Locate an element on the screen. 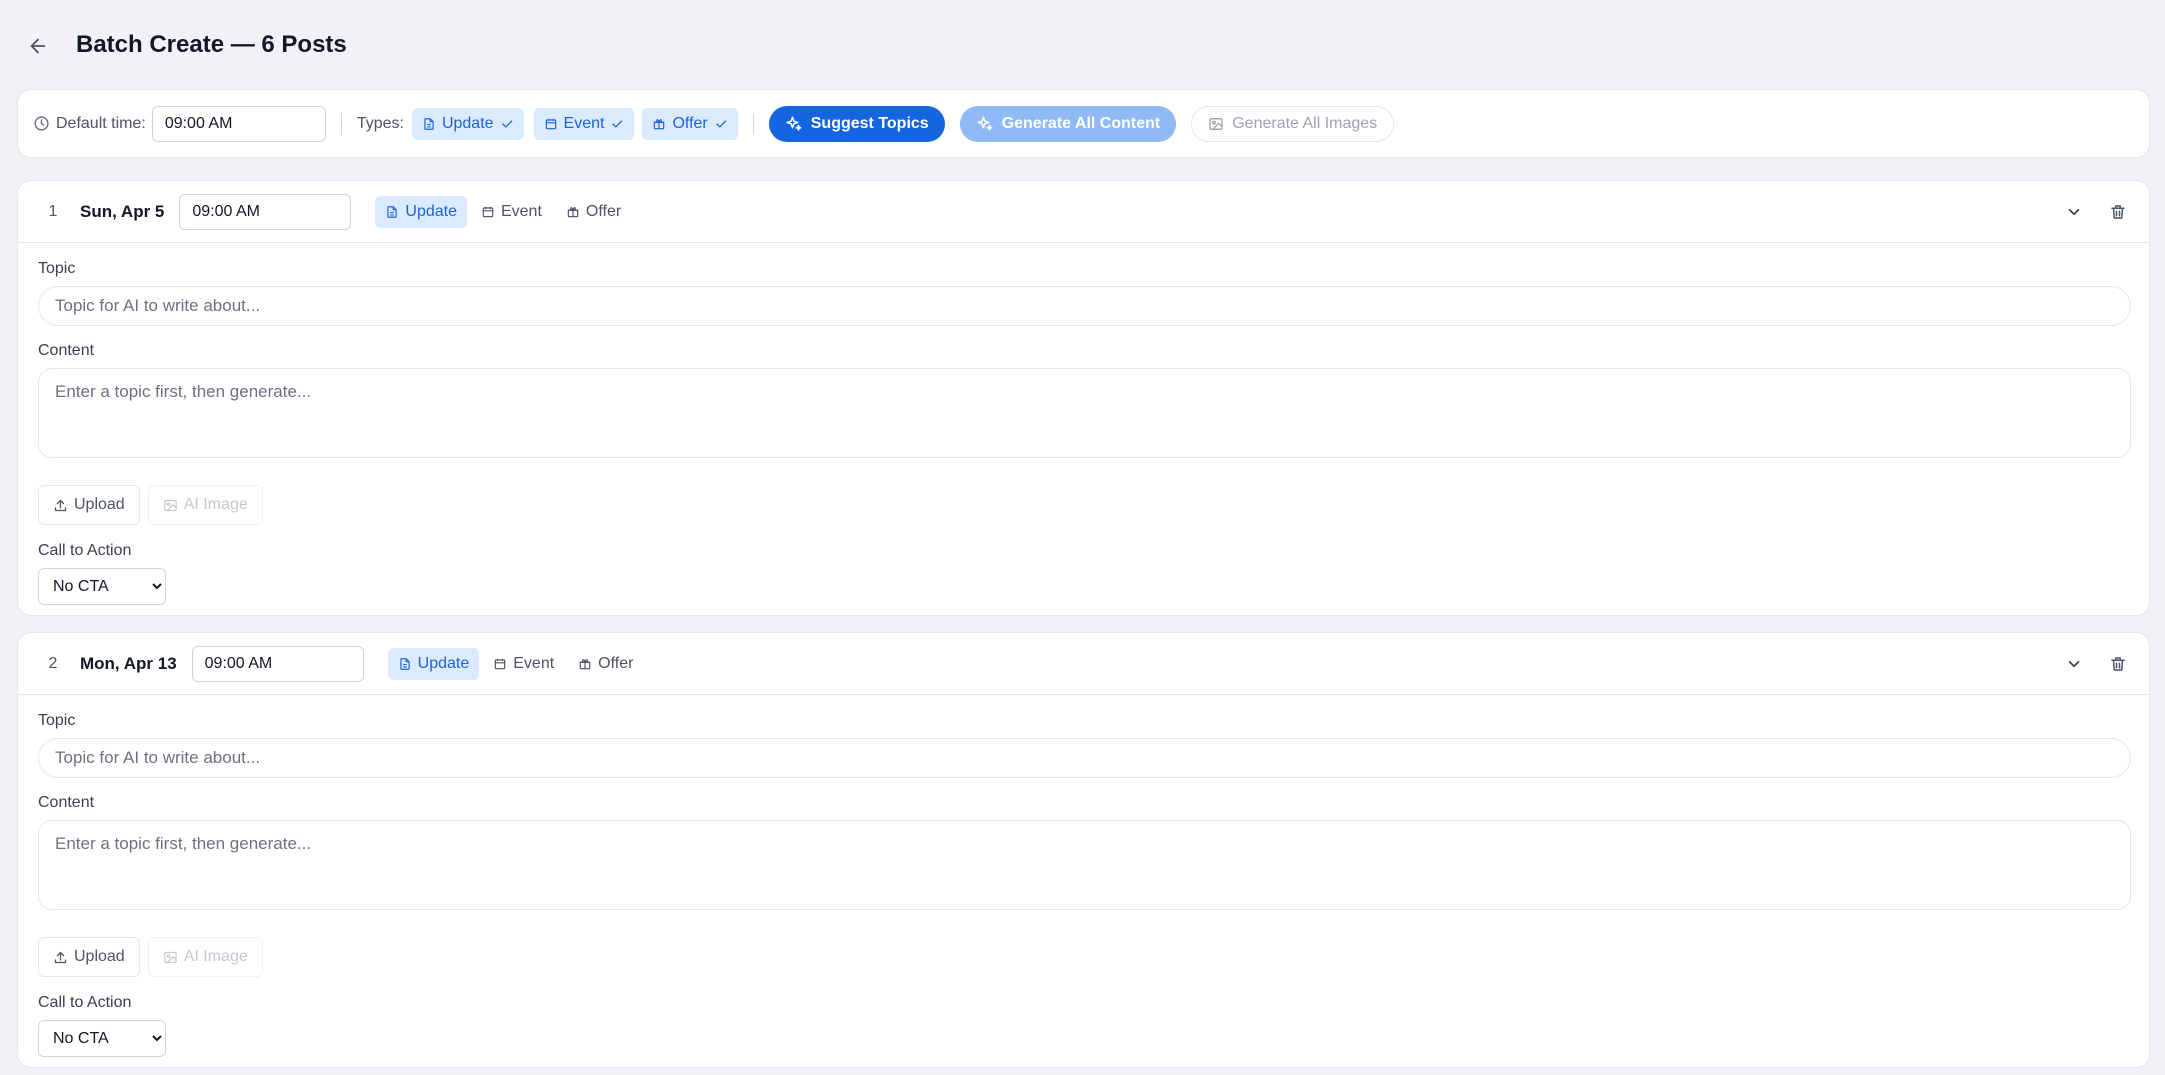  post-card-header: 1 Sun, Apr 5 09:00 AM Update Event Offer is located at coordinates (1083, 212).